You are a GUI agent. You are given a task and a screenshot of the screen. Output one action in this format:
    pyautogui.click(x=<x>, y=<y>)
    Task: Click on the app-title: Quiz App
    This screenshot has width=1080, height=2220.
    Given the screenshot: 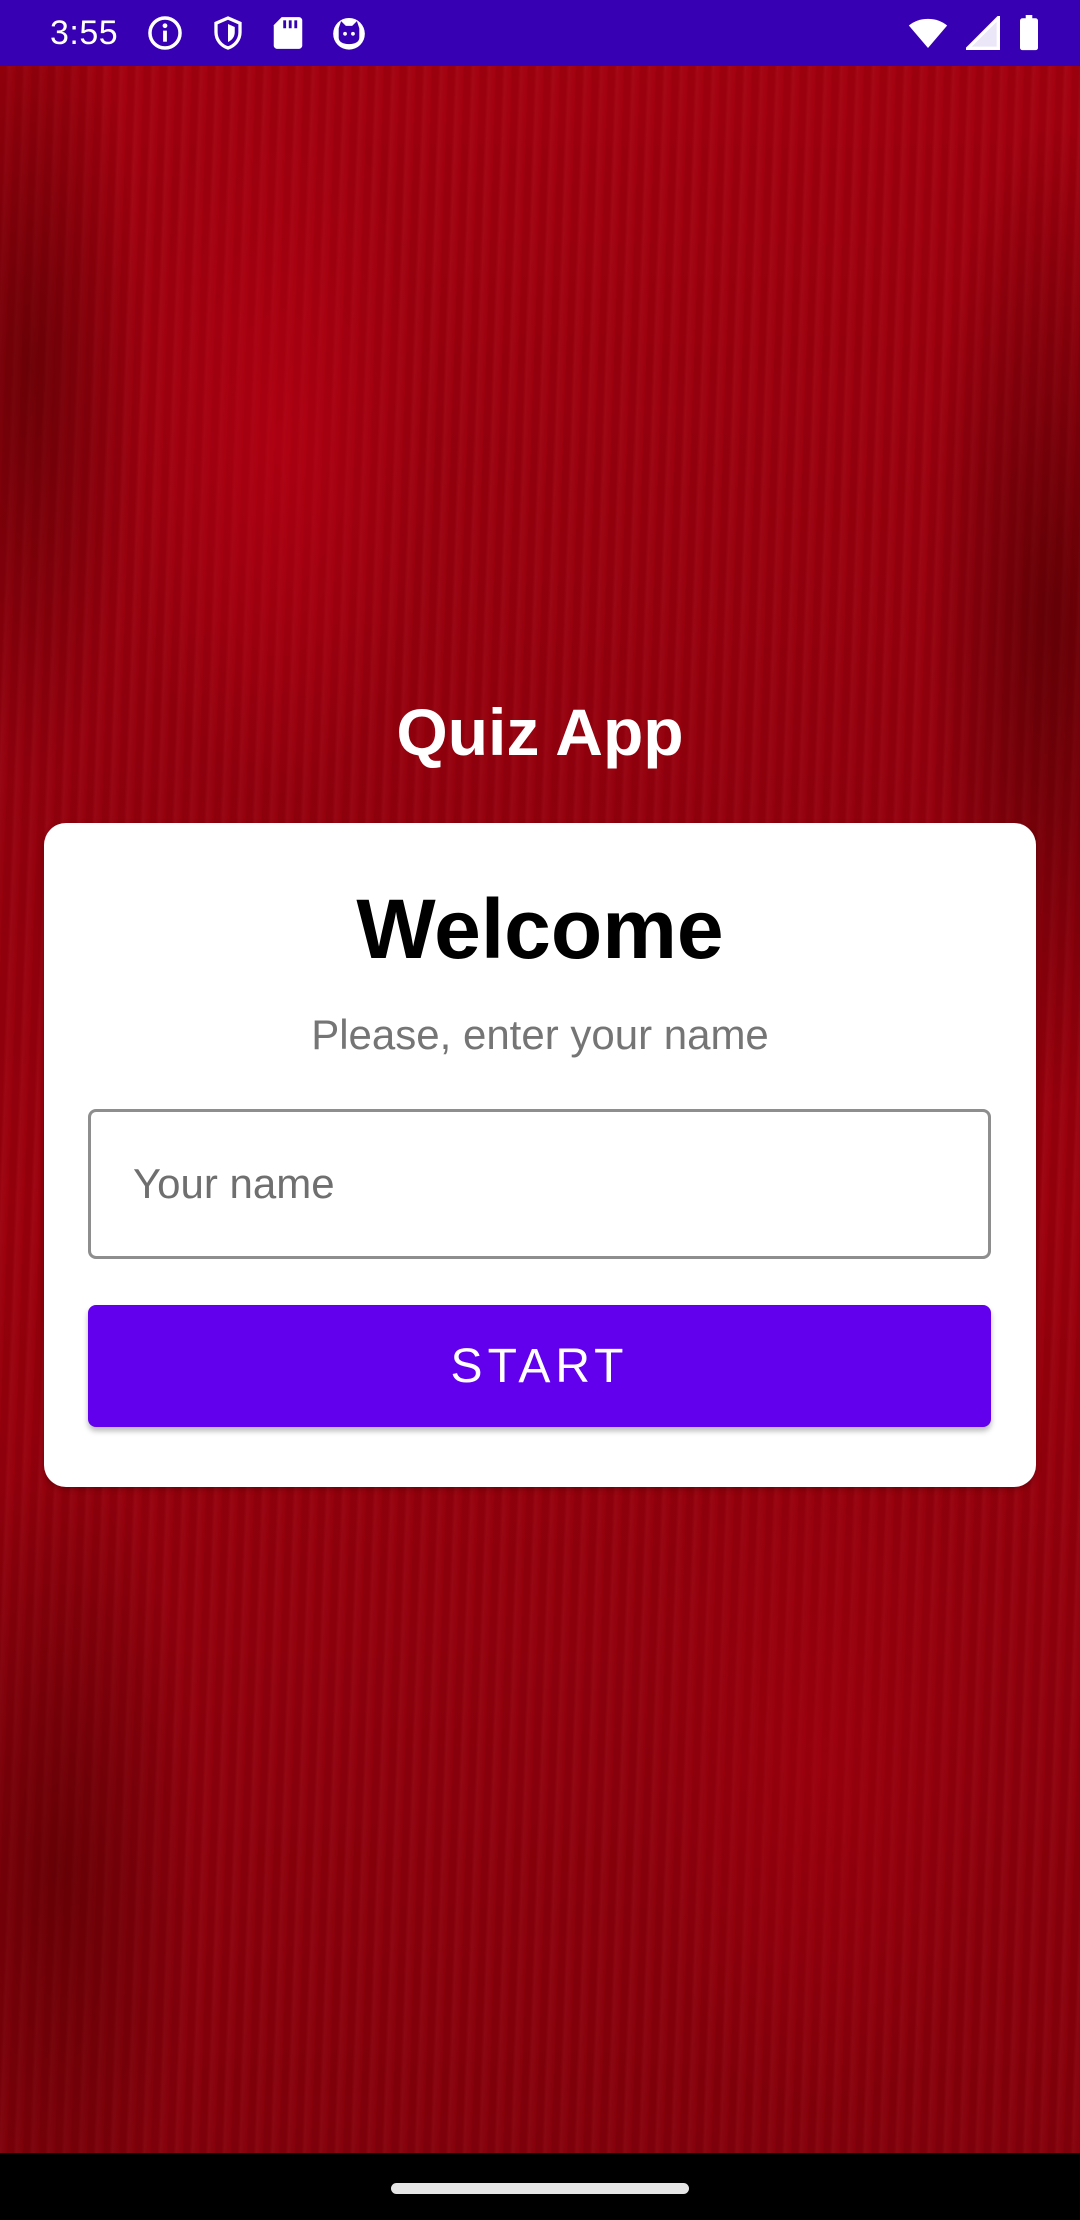 What is the action you would take?
    pyautogui.click(x=540, y=732)
    